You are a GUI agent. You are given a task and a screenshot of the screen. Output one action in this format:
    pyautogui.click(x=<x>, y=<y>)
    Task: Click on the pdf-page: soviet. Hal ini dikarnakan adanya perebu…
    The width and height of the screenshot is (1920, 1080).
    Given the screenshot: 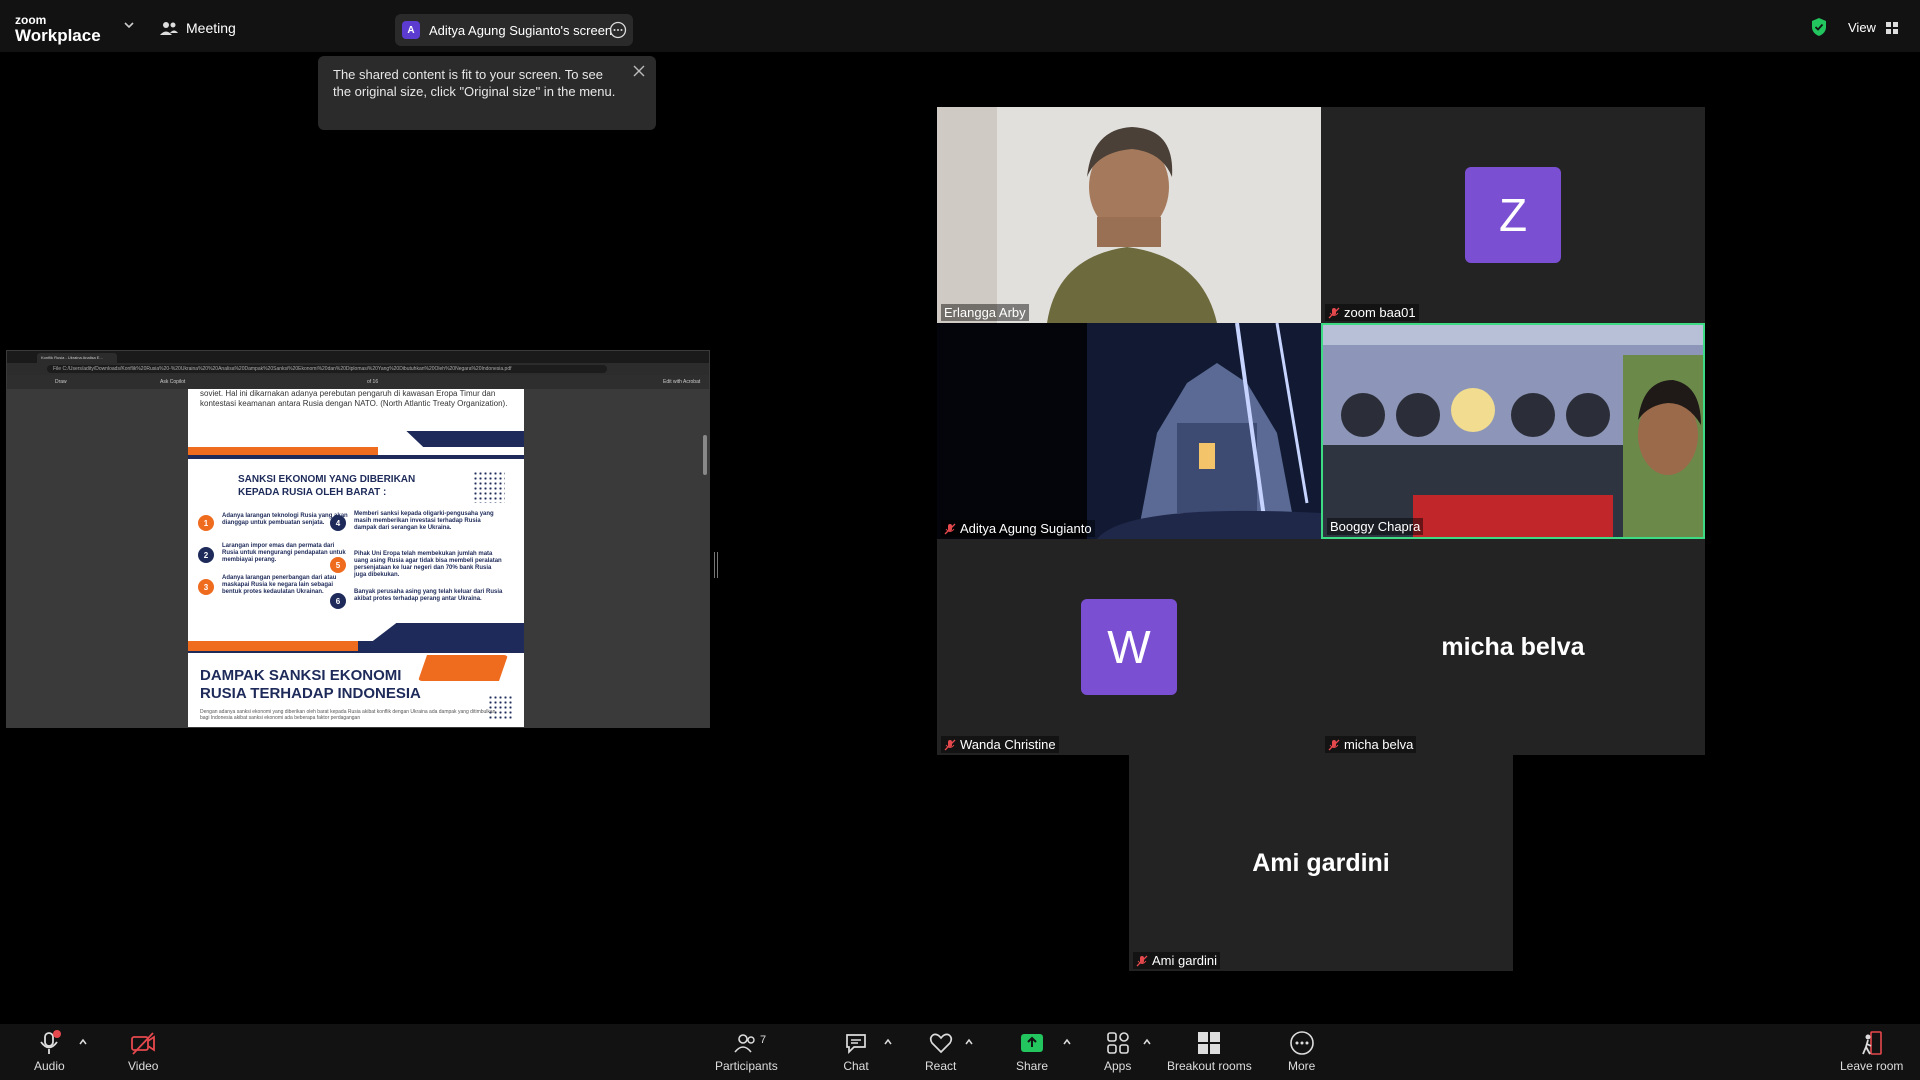 What is the action you would take?
    pyautogui.click(x=356, y=558)
    